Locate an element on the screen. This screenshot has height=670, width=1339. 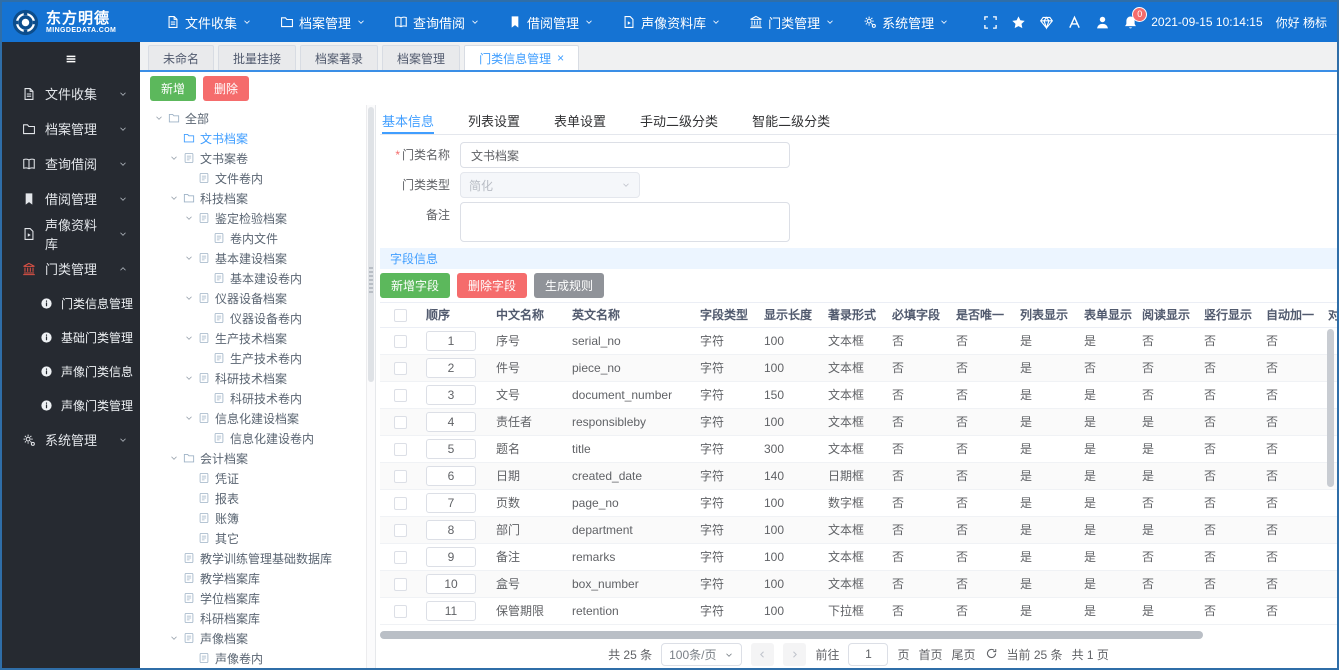
next-page-button is located at coordinates (795, 654).